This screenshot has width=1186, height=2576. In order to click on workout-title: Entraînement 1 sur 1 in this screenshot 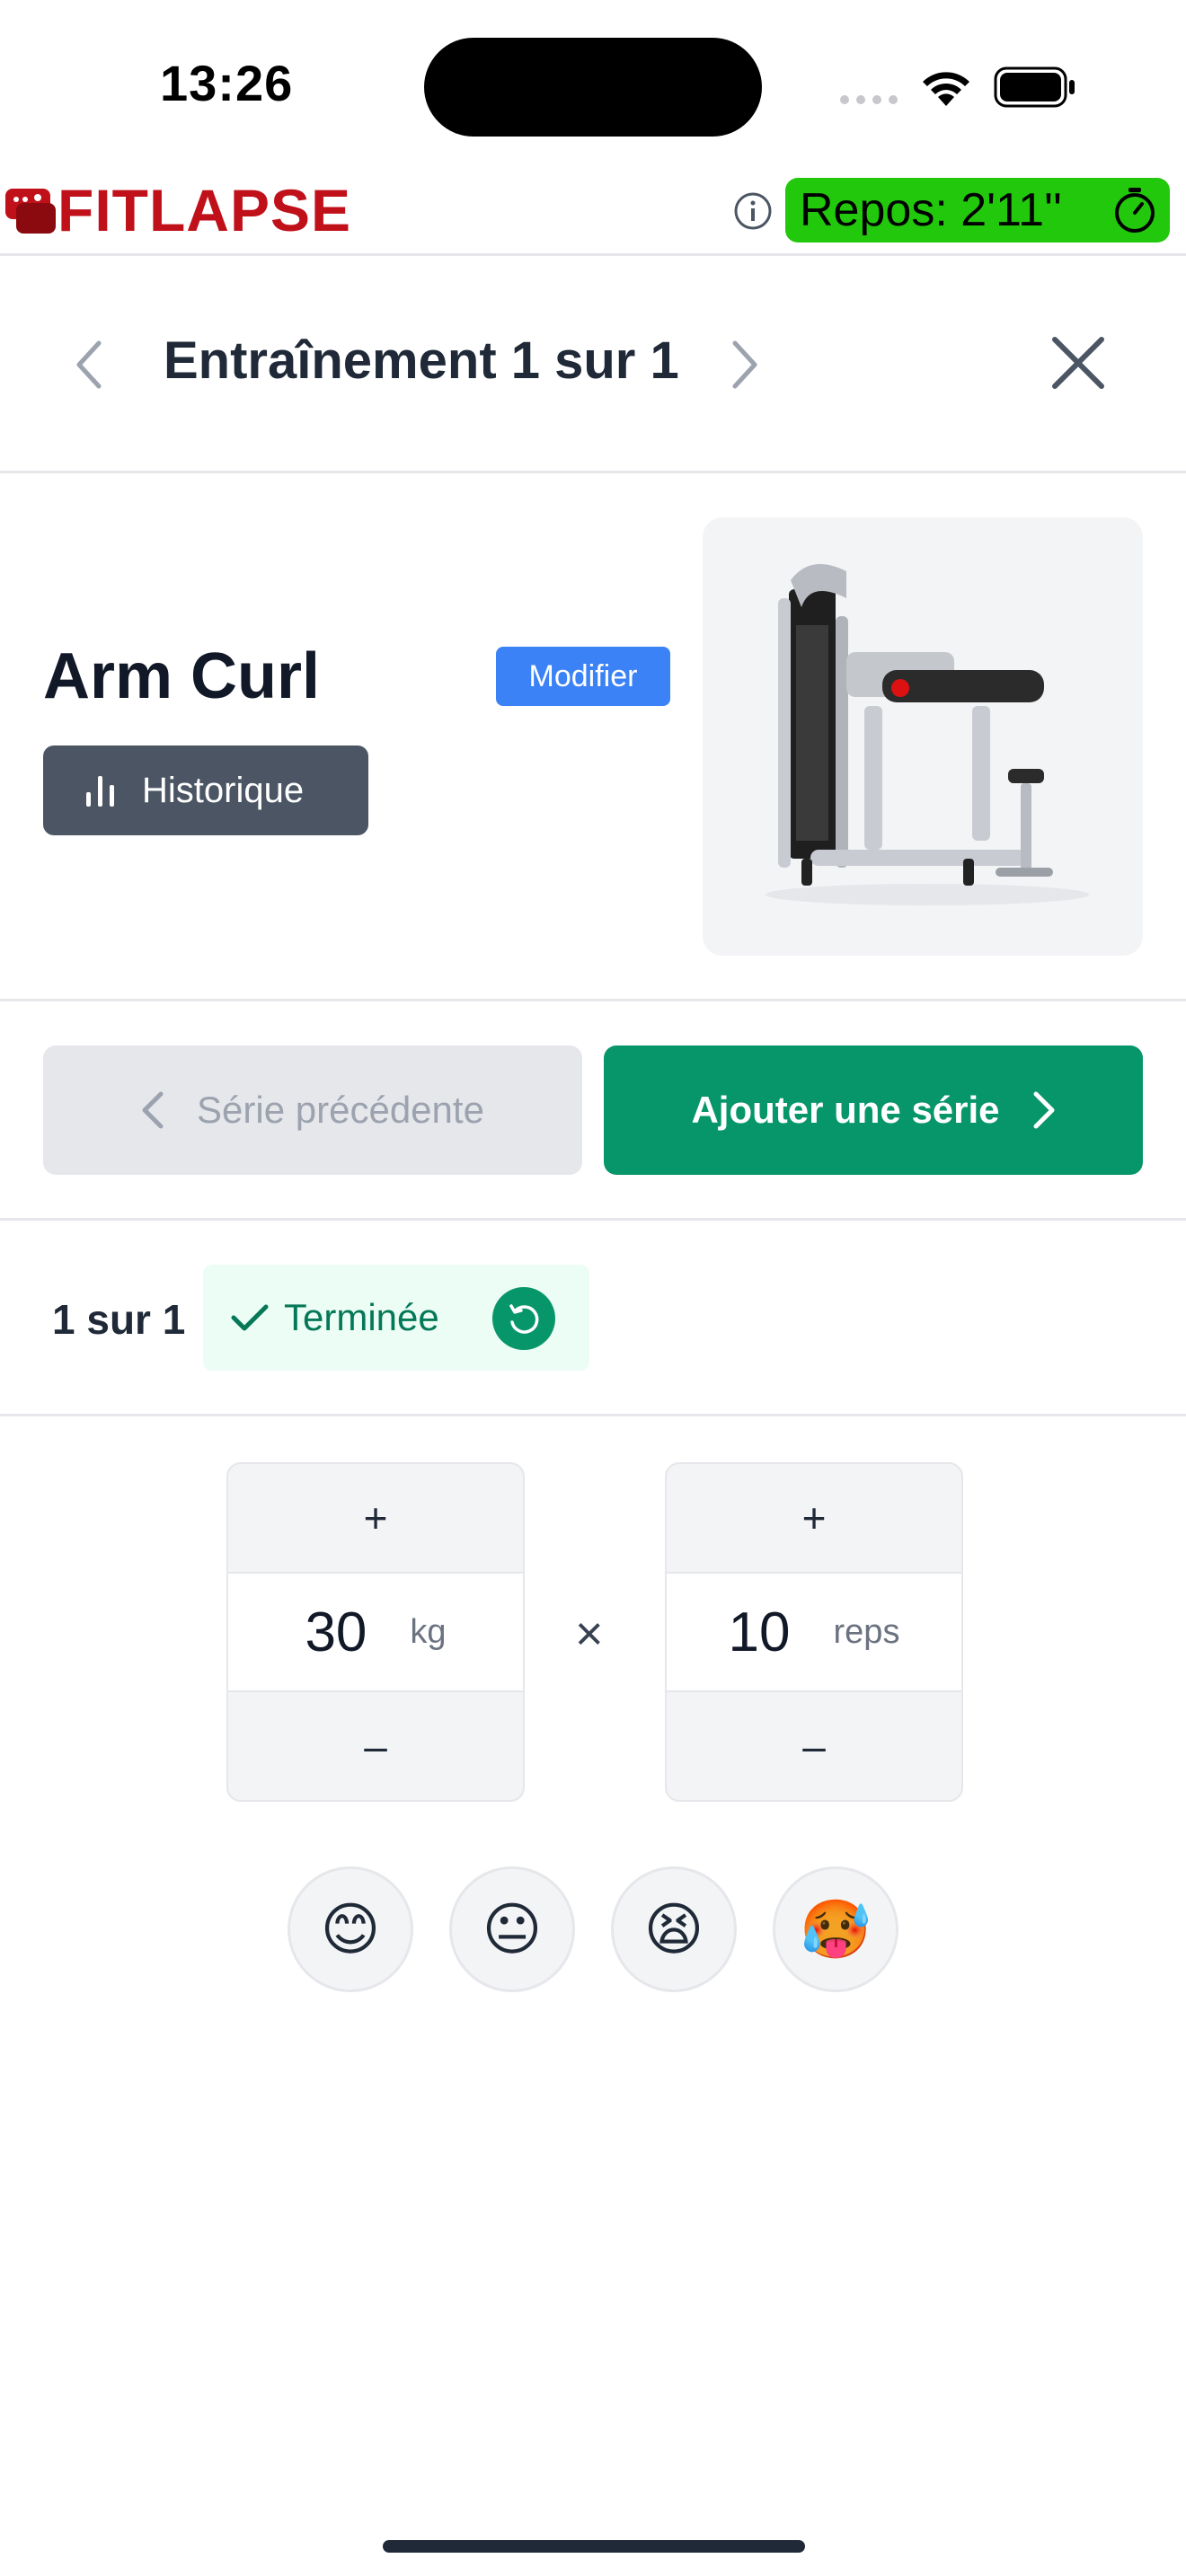, I will do `click(421, 360)`.